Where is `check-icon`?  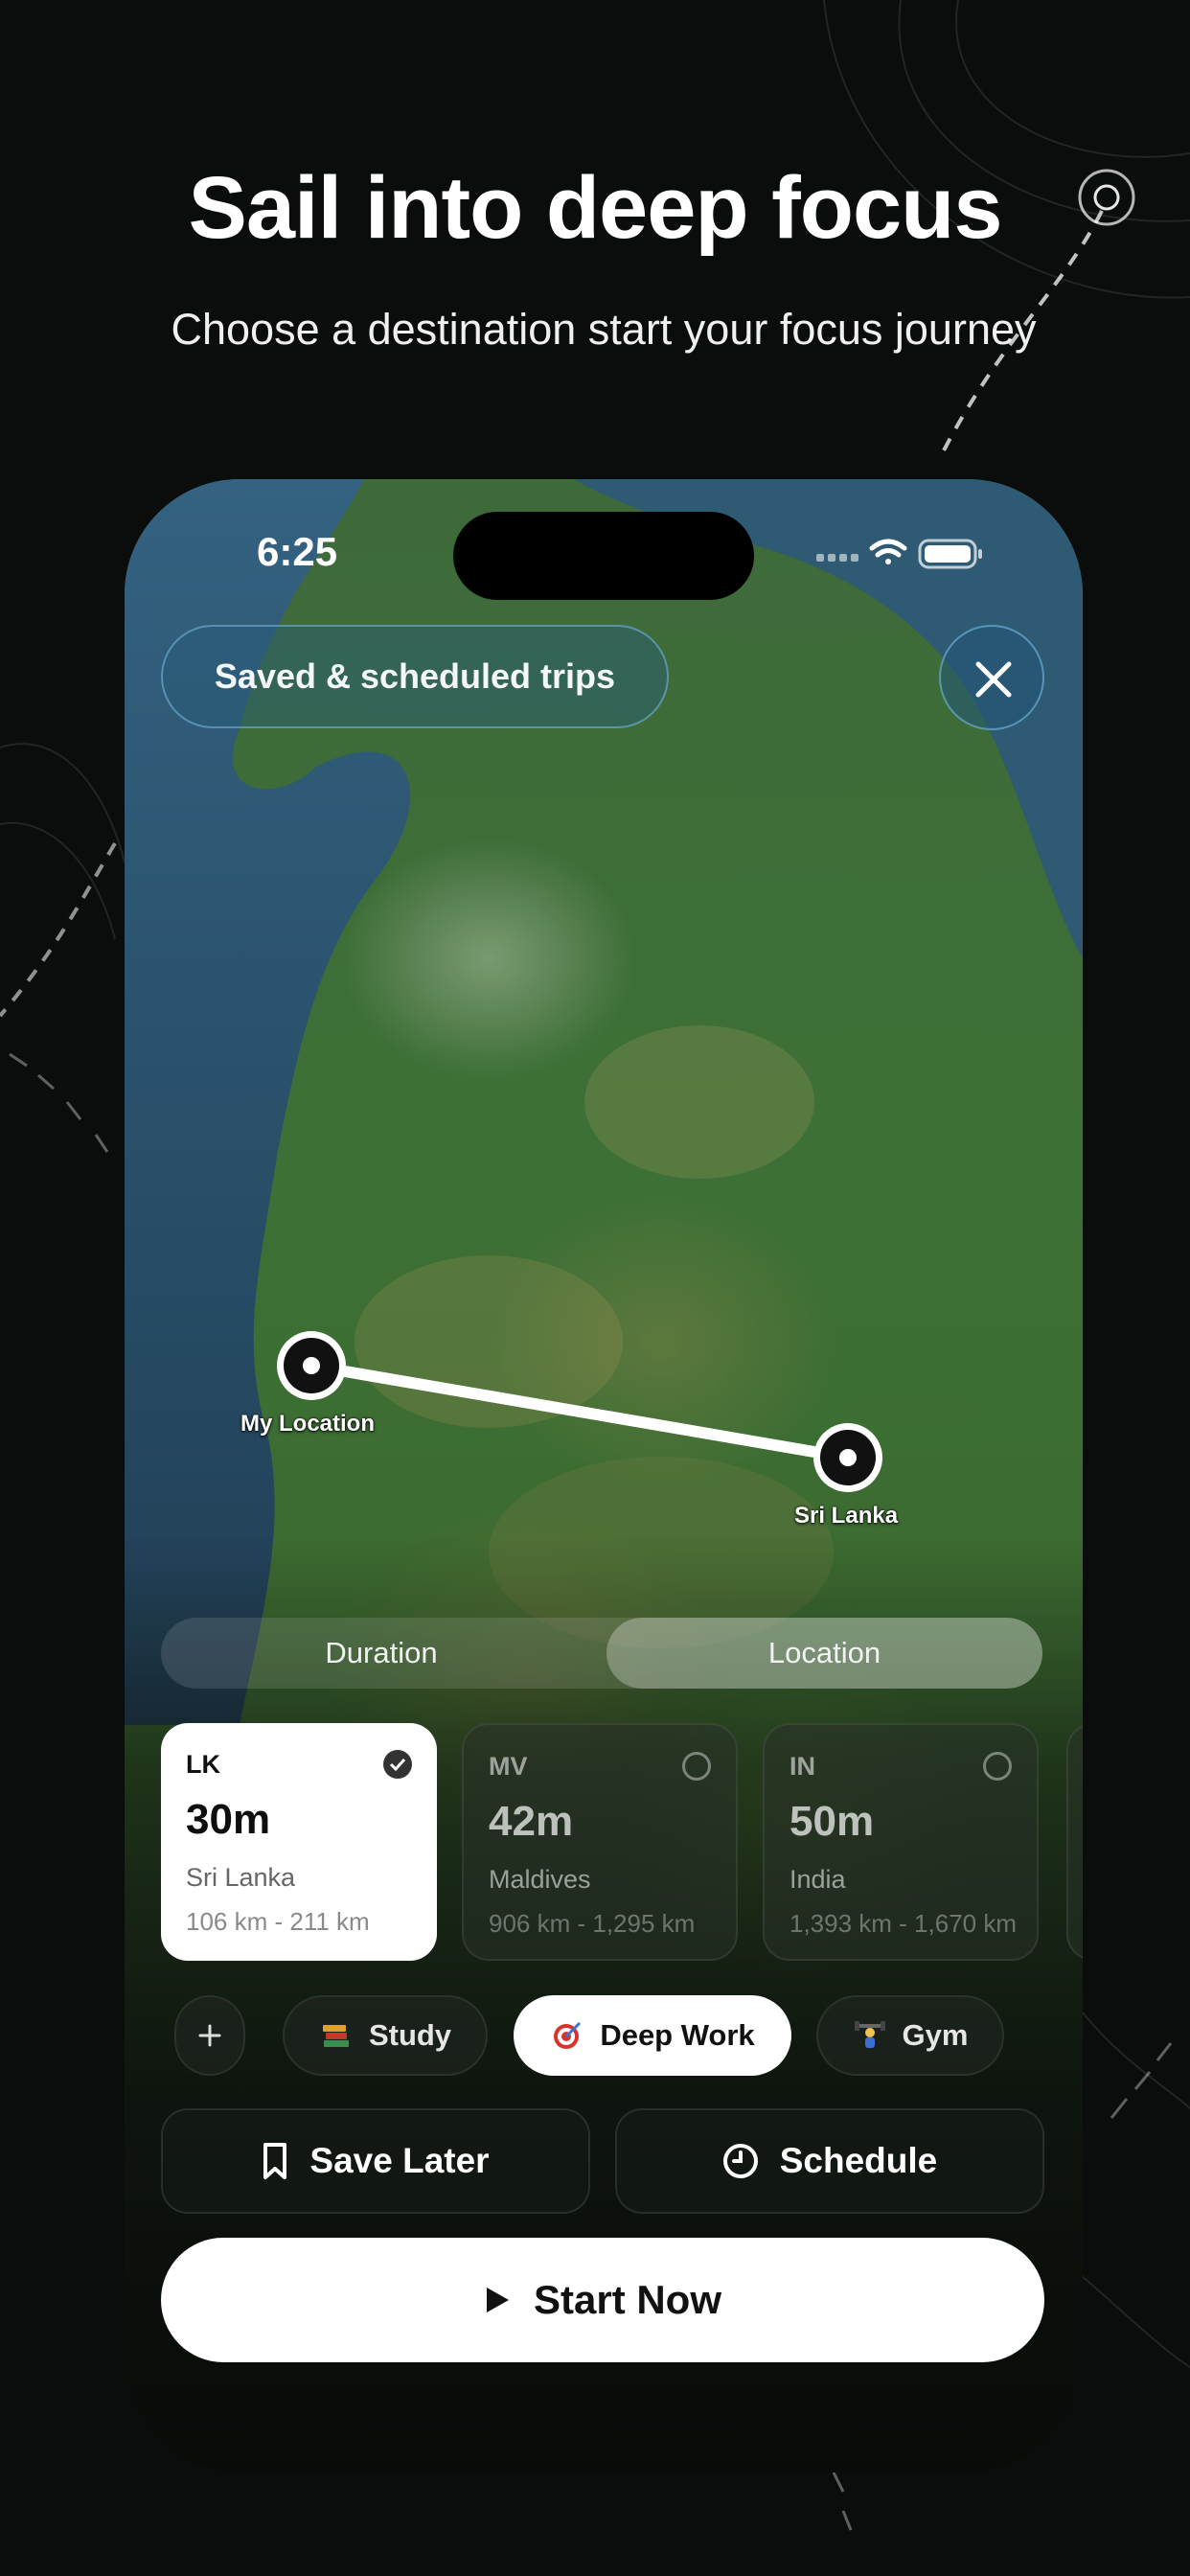
check-icon is located at coordinates (397, 1764).